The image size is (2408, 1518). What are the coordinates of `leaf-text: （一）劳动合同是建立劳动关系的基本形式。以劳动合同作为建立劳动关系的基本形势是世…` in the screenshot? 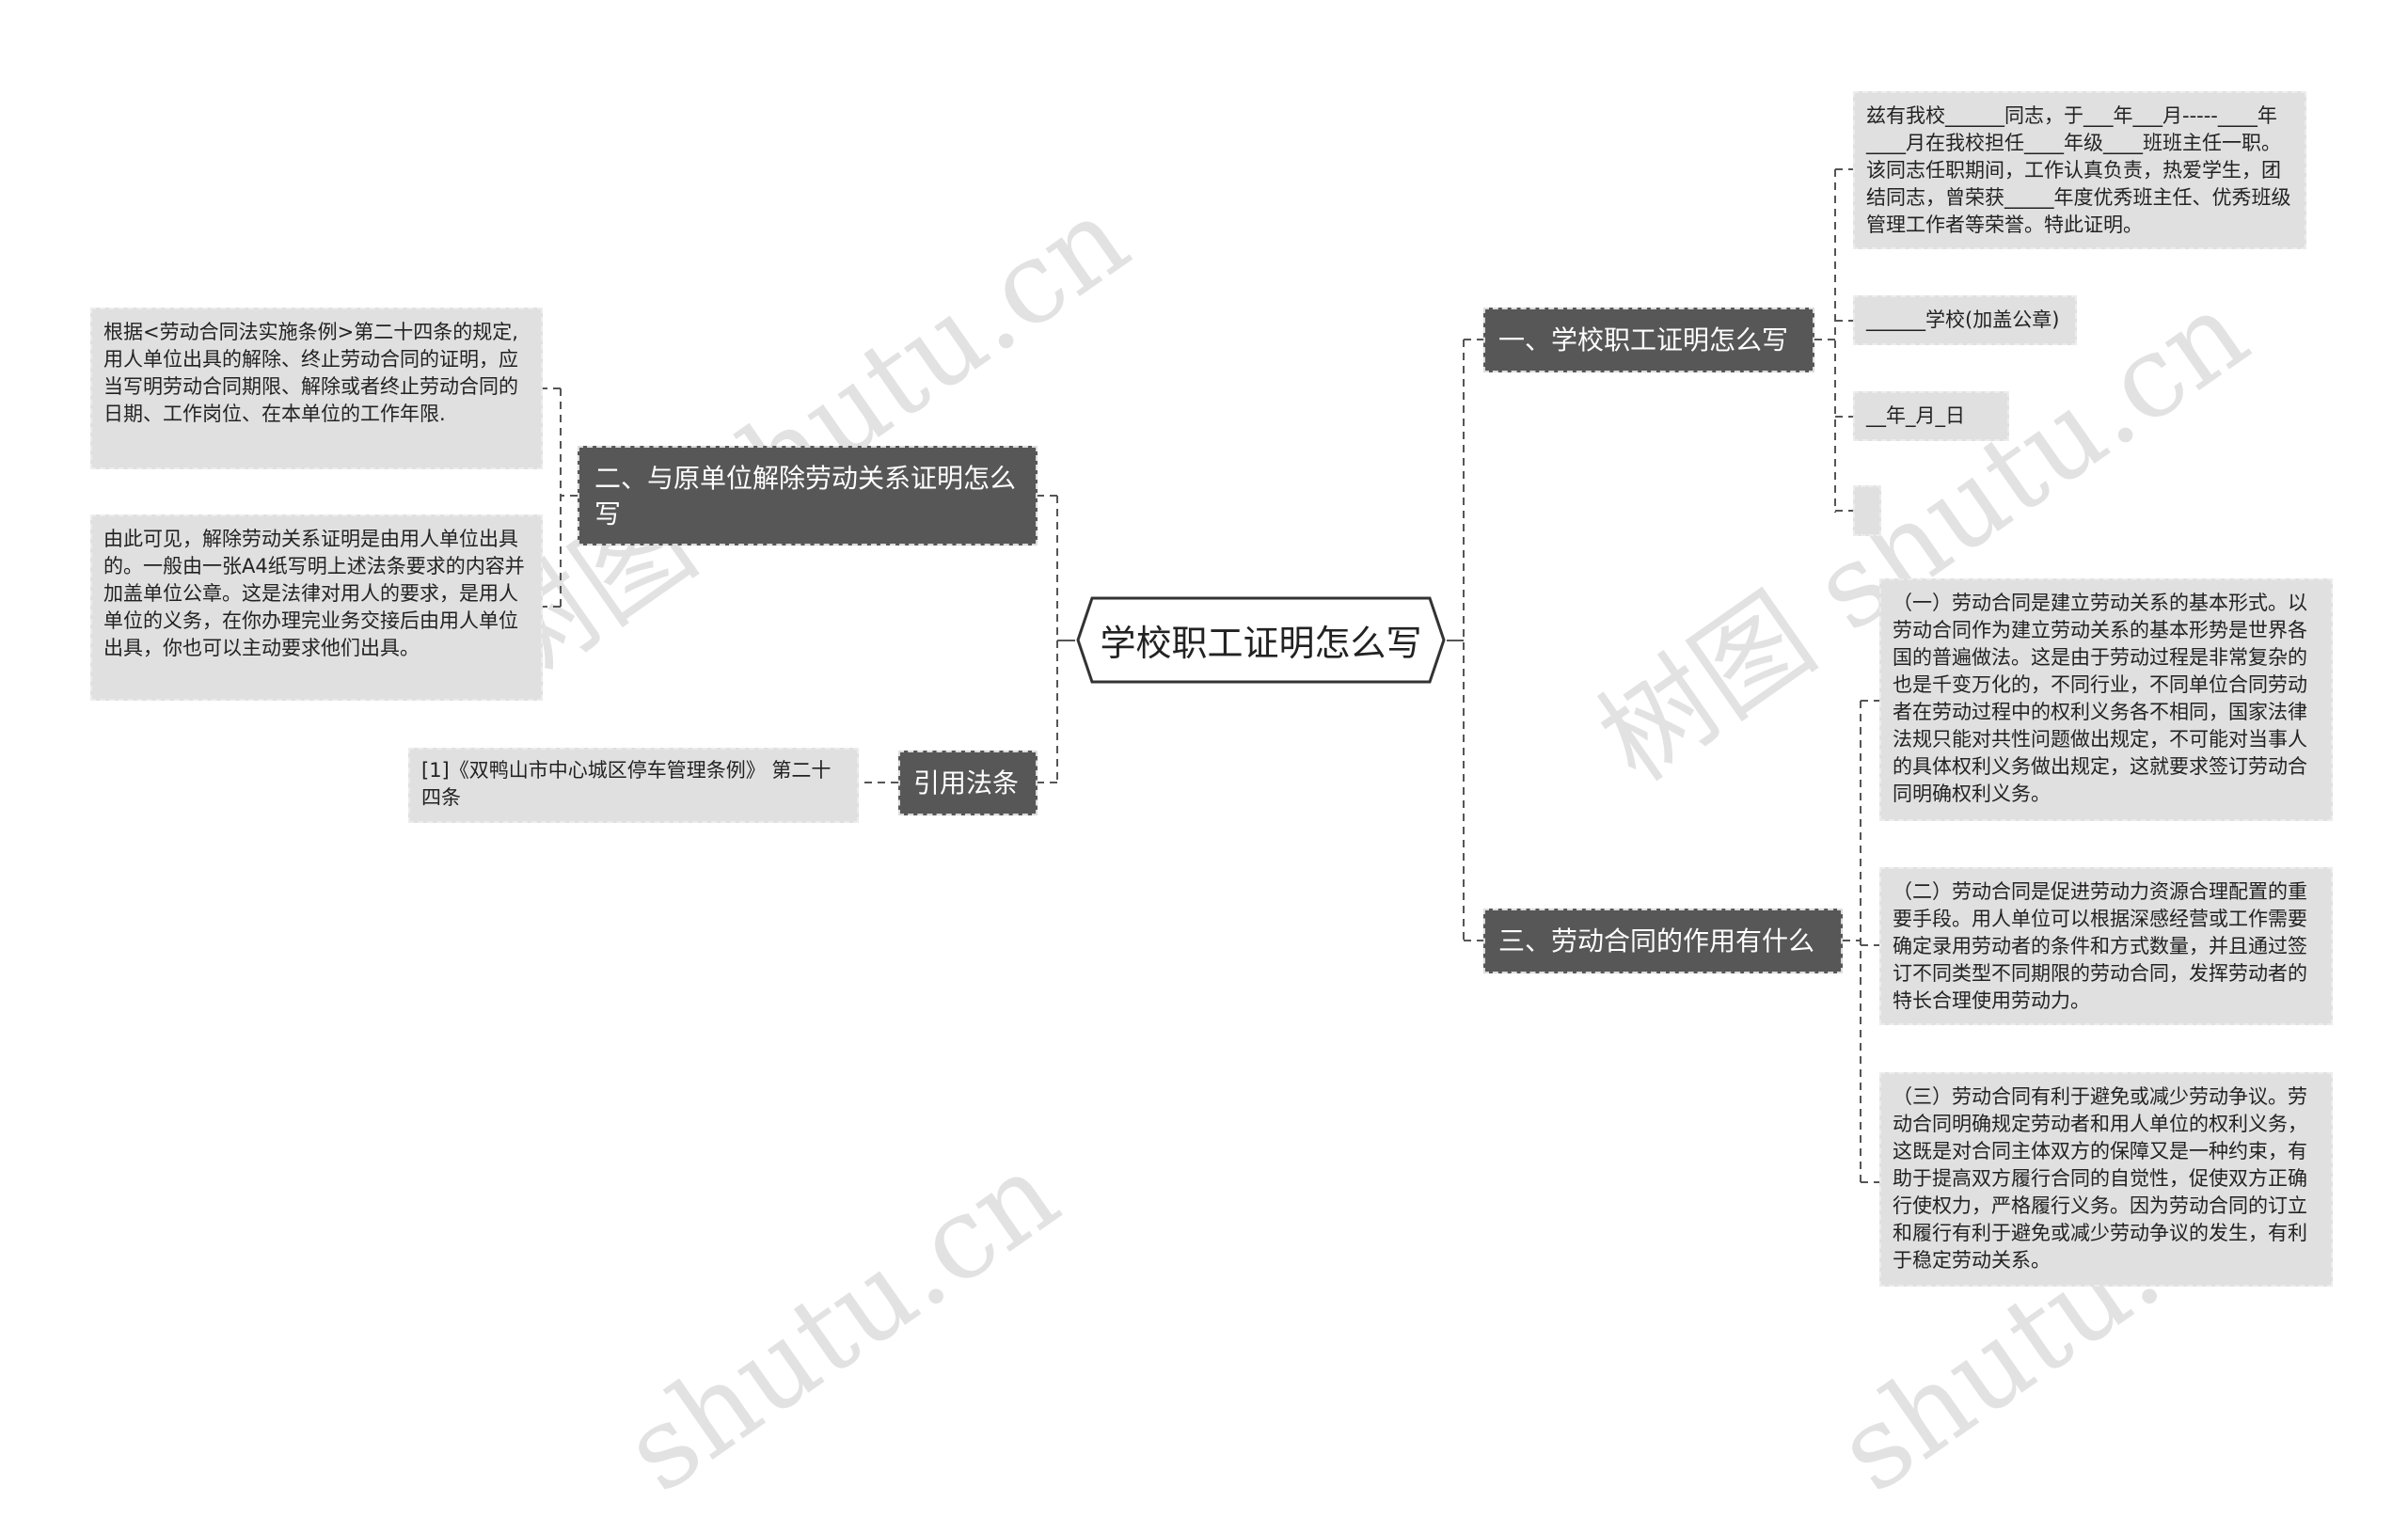 It's located at (2100, 699).